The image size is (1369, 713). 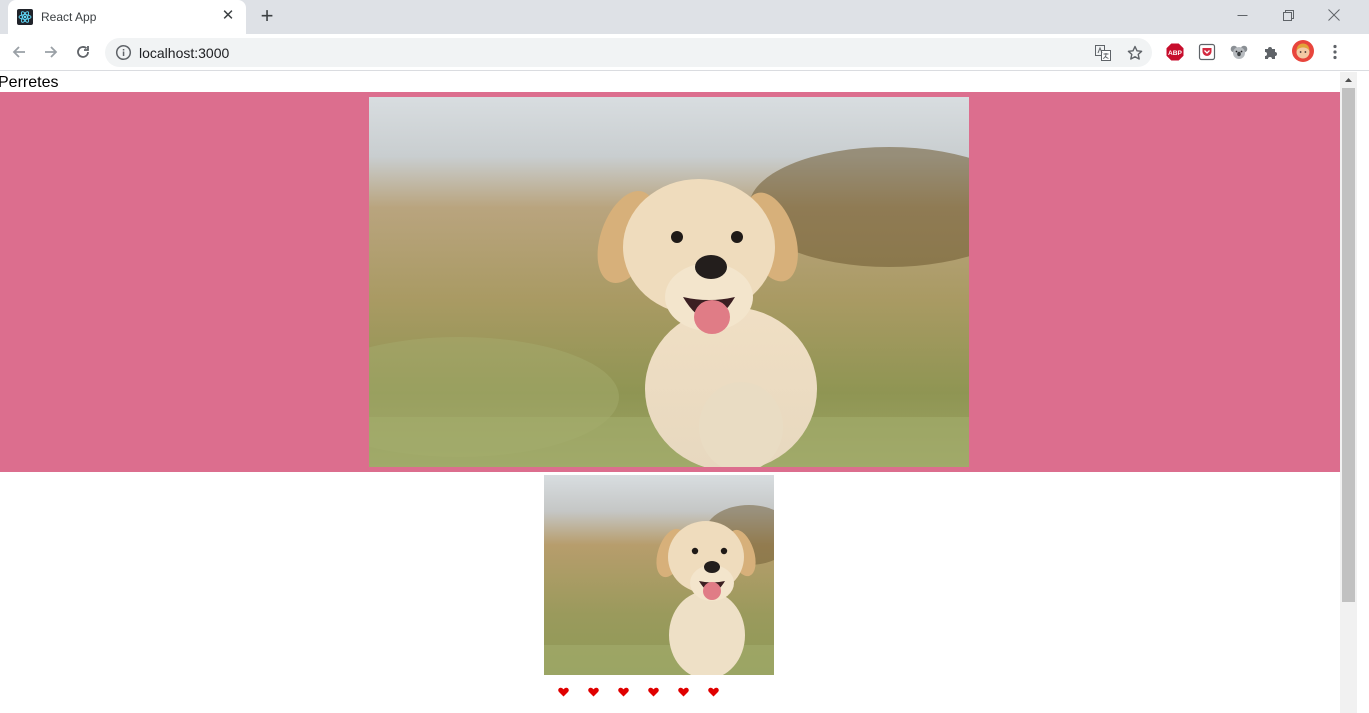 I want to click on avatar, so click(x=1303, y=51).